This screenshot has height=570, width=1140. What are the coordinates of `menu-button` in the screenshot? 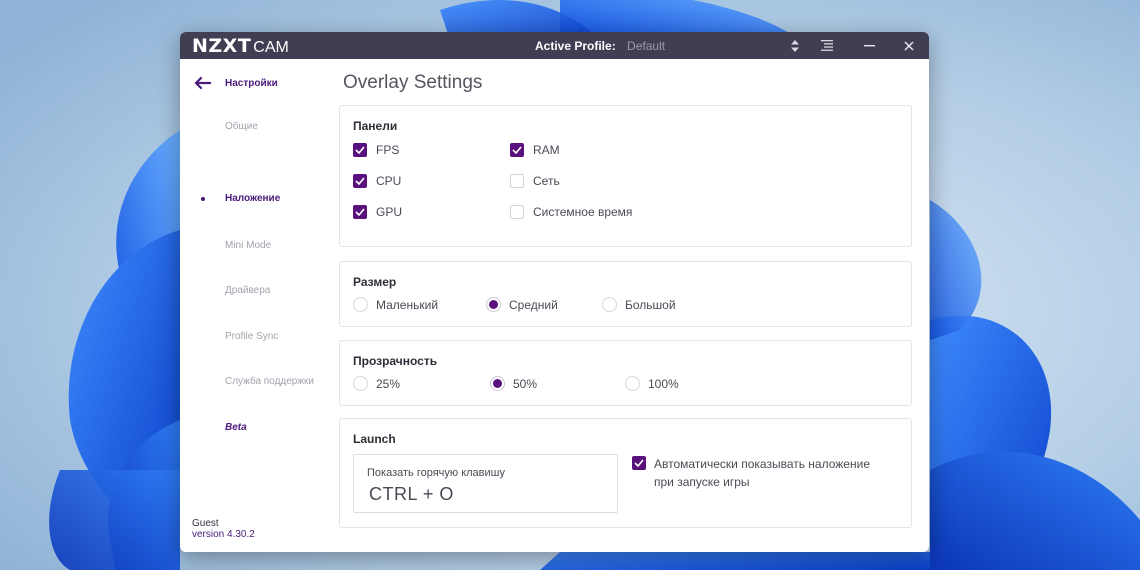 It's located at (828, 45).